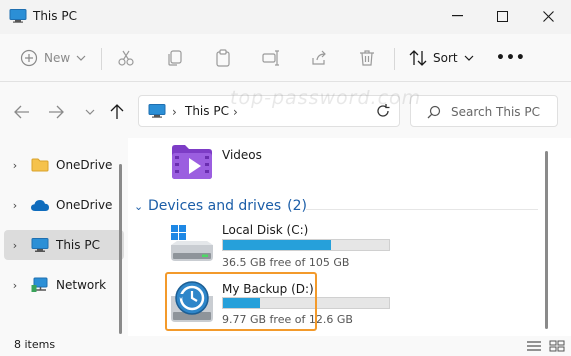 This screenshot has height=356, width=571. I want to click on item-count: 8 items, so click(35, 344).